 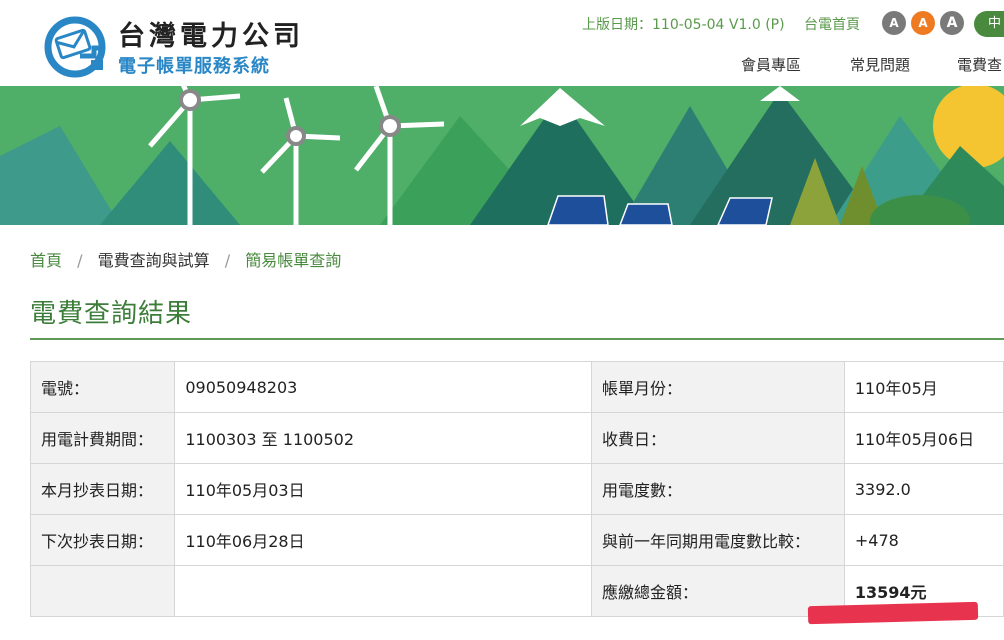 I want to click on label-charge-date: 收費日：, so click(x=717, y=438).